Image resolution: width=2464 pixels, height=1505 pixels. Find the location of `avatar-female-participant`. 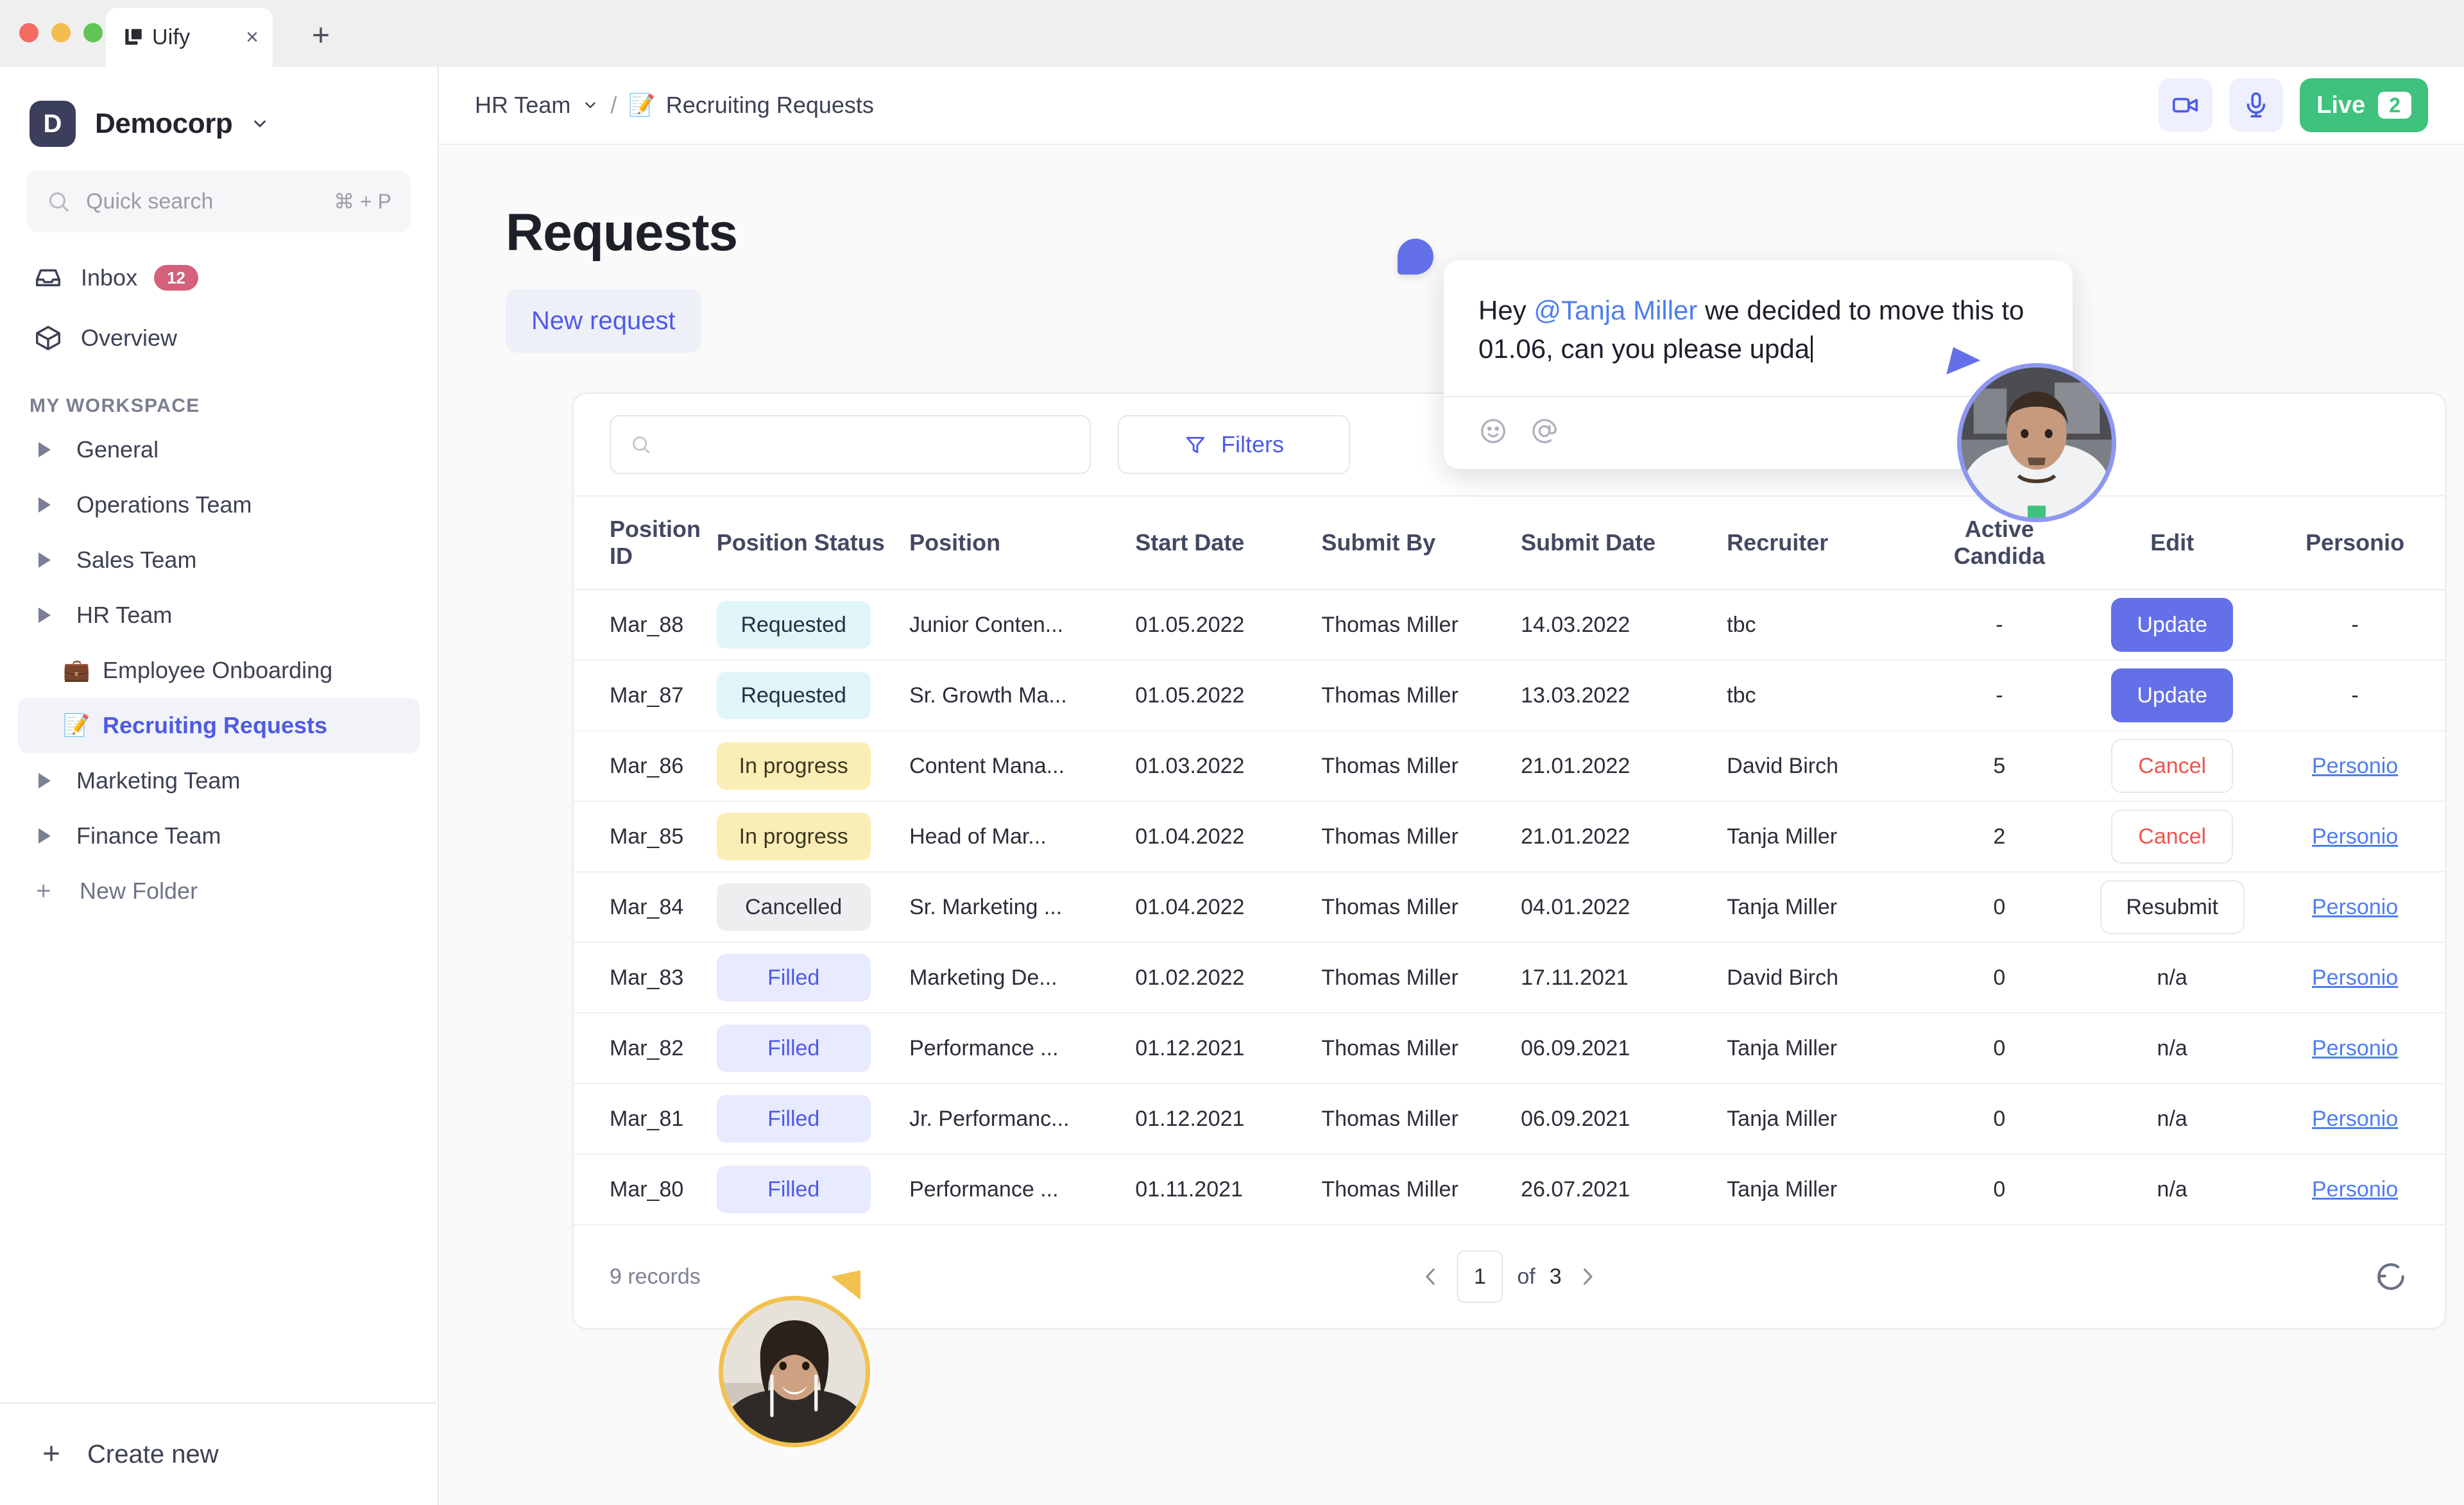

avatar-female-participant is located at coordinates (795, 1371).